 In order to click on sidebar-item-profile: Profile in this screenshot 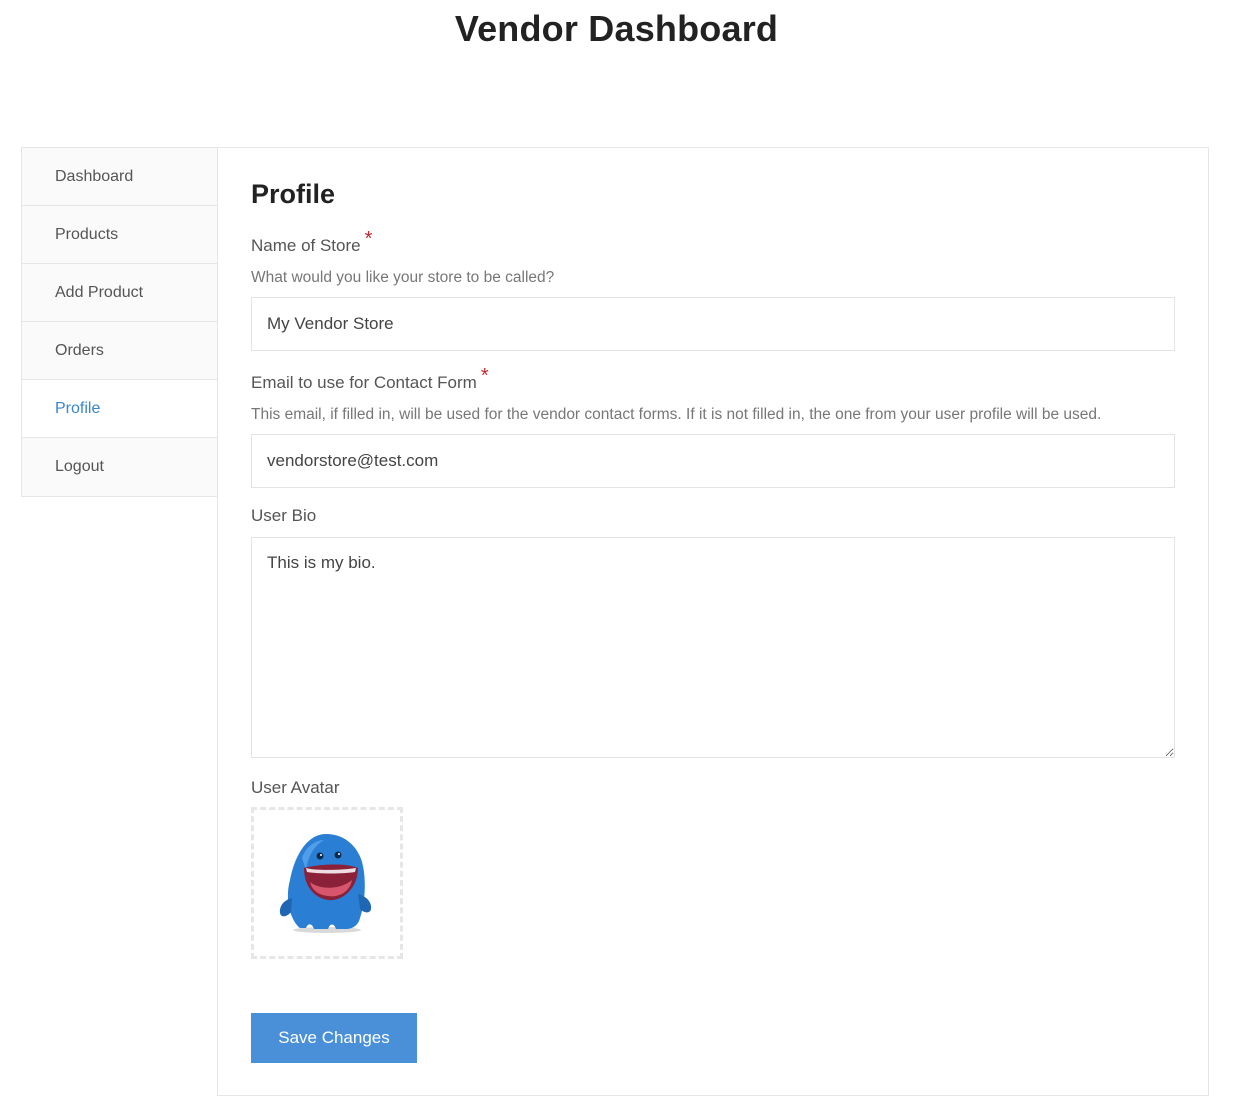, I will do `click(120, 409)`.